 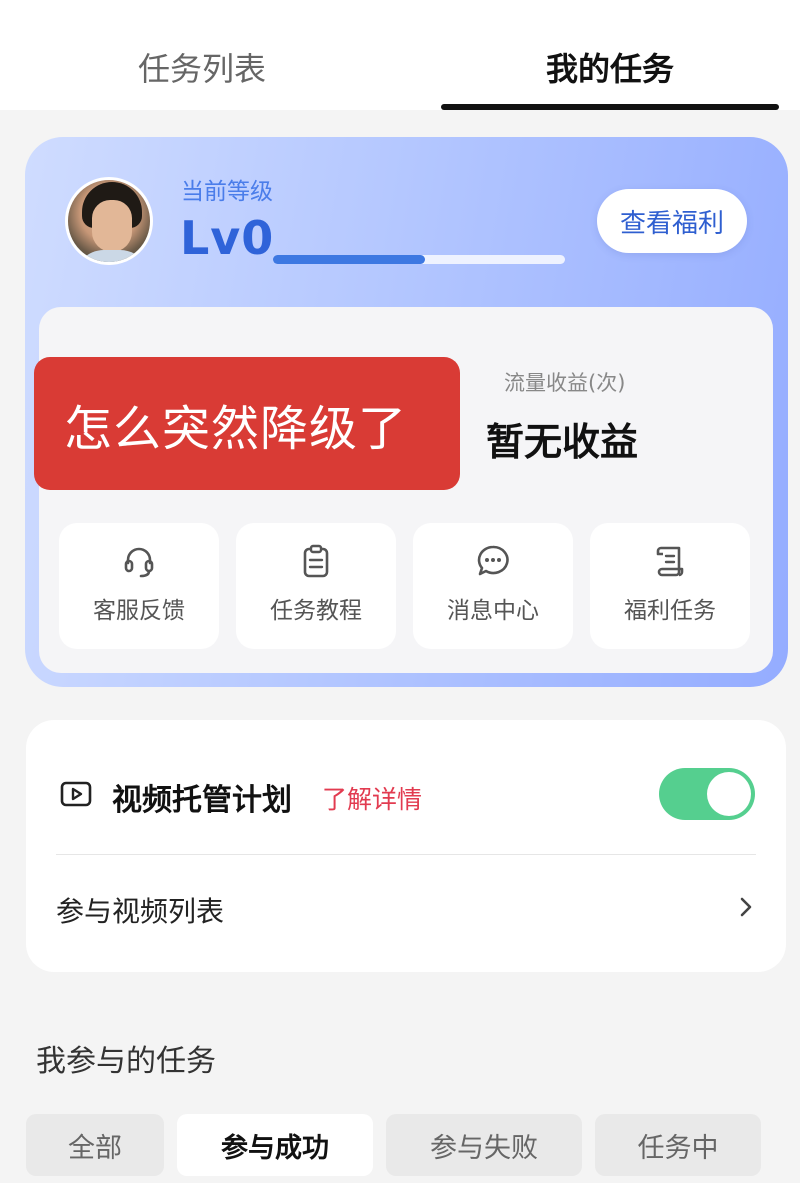 I want to click on filter-failed: 参与失败, so click(x=484, y=1145).